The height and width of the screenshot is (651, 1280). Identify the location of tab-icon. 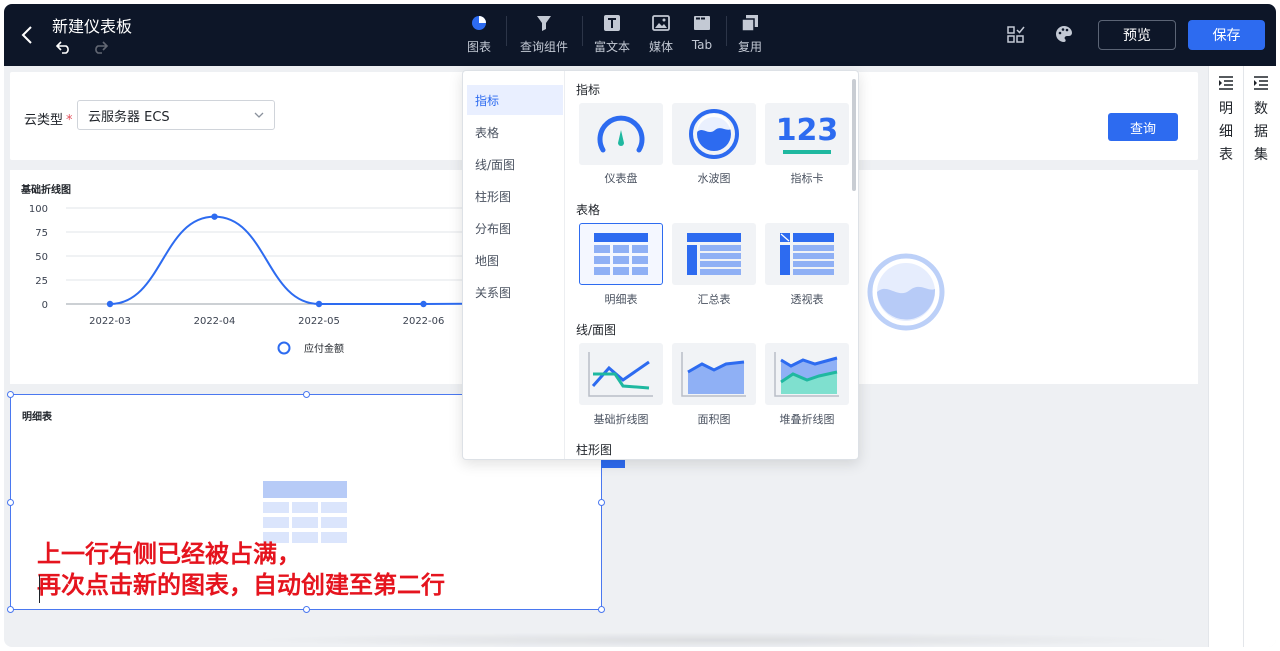
(702, 23).